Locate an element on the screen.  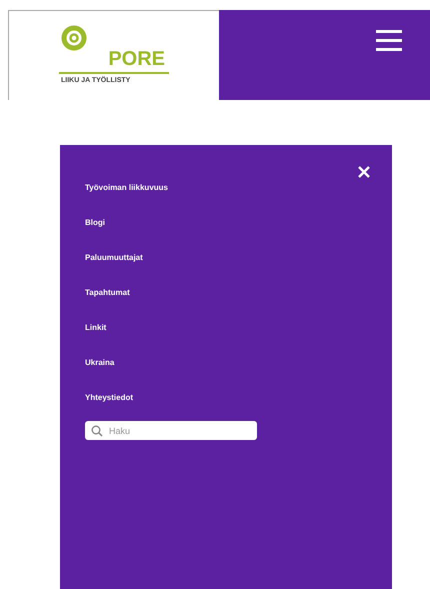
menu-item: Blogi is located at coordinates (95, 223).